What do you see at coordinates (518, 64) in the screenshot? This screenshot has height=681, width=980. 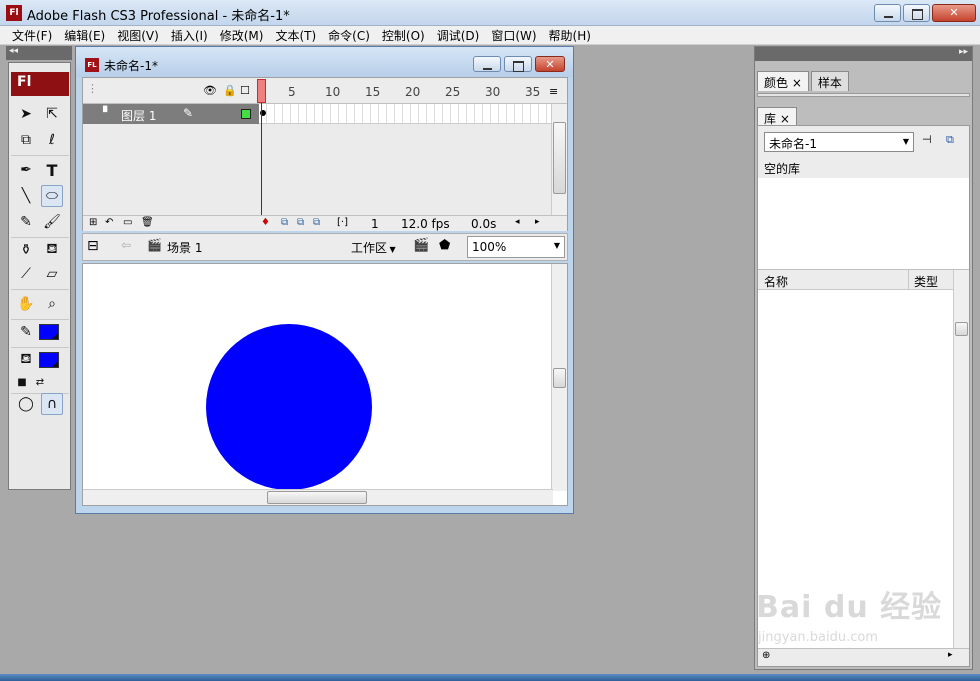 I see `doc-maximize-button` at bounding box center [518, 64].